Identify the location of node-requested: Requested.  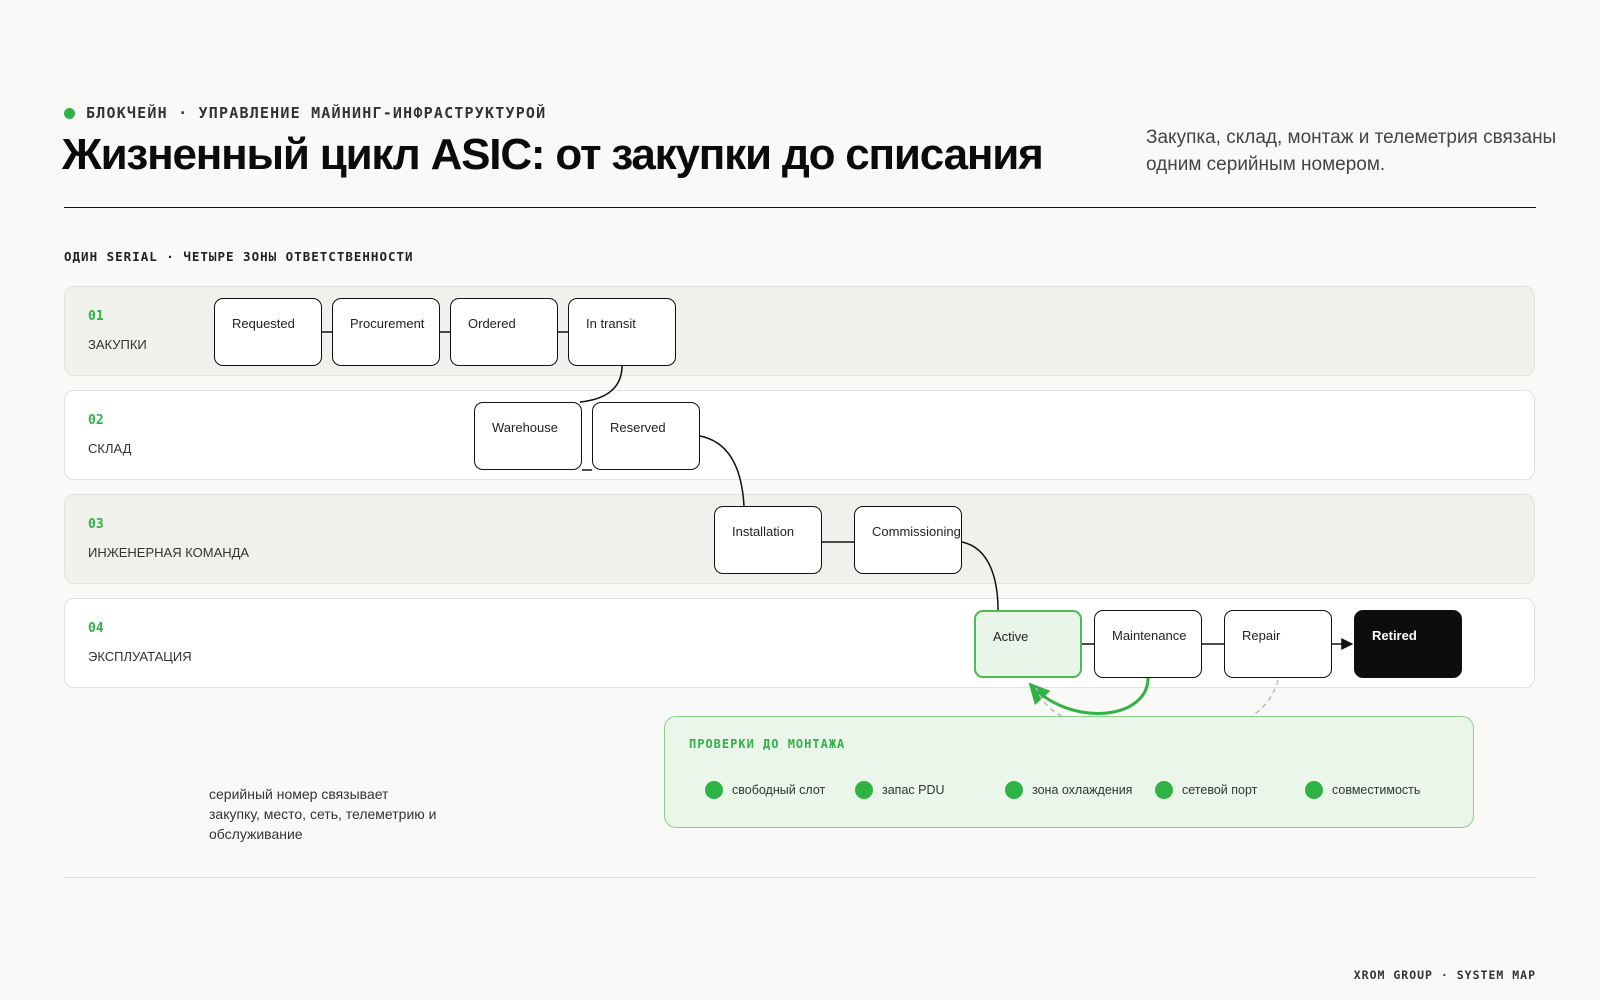
(268, 332).